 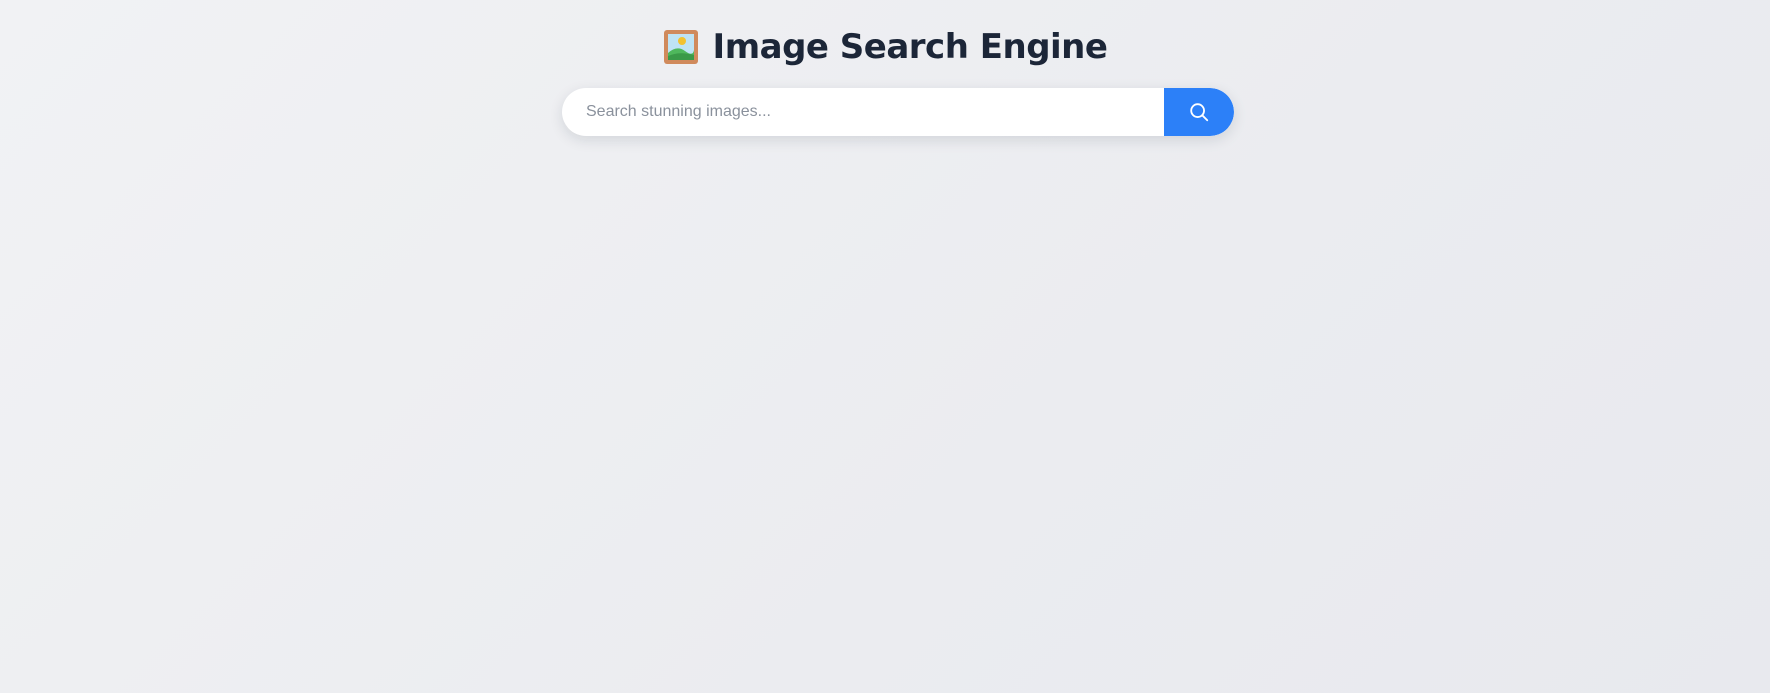 I want to click on page-title: Image Search Engine, so click(x=910, y=47).